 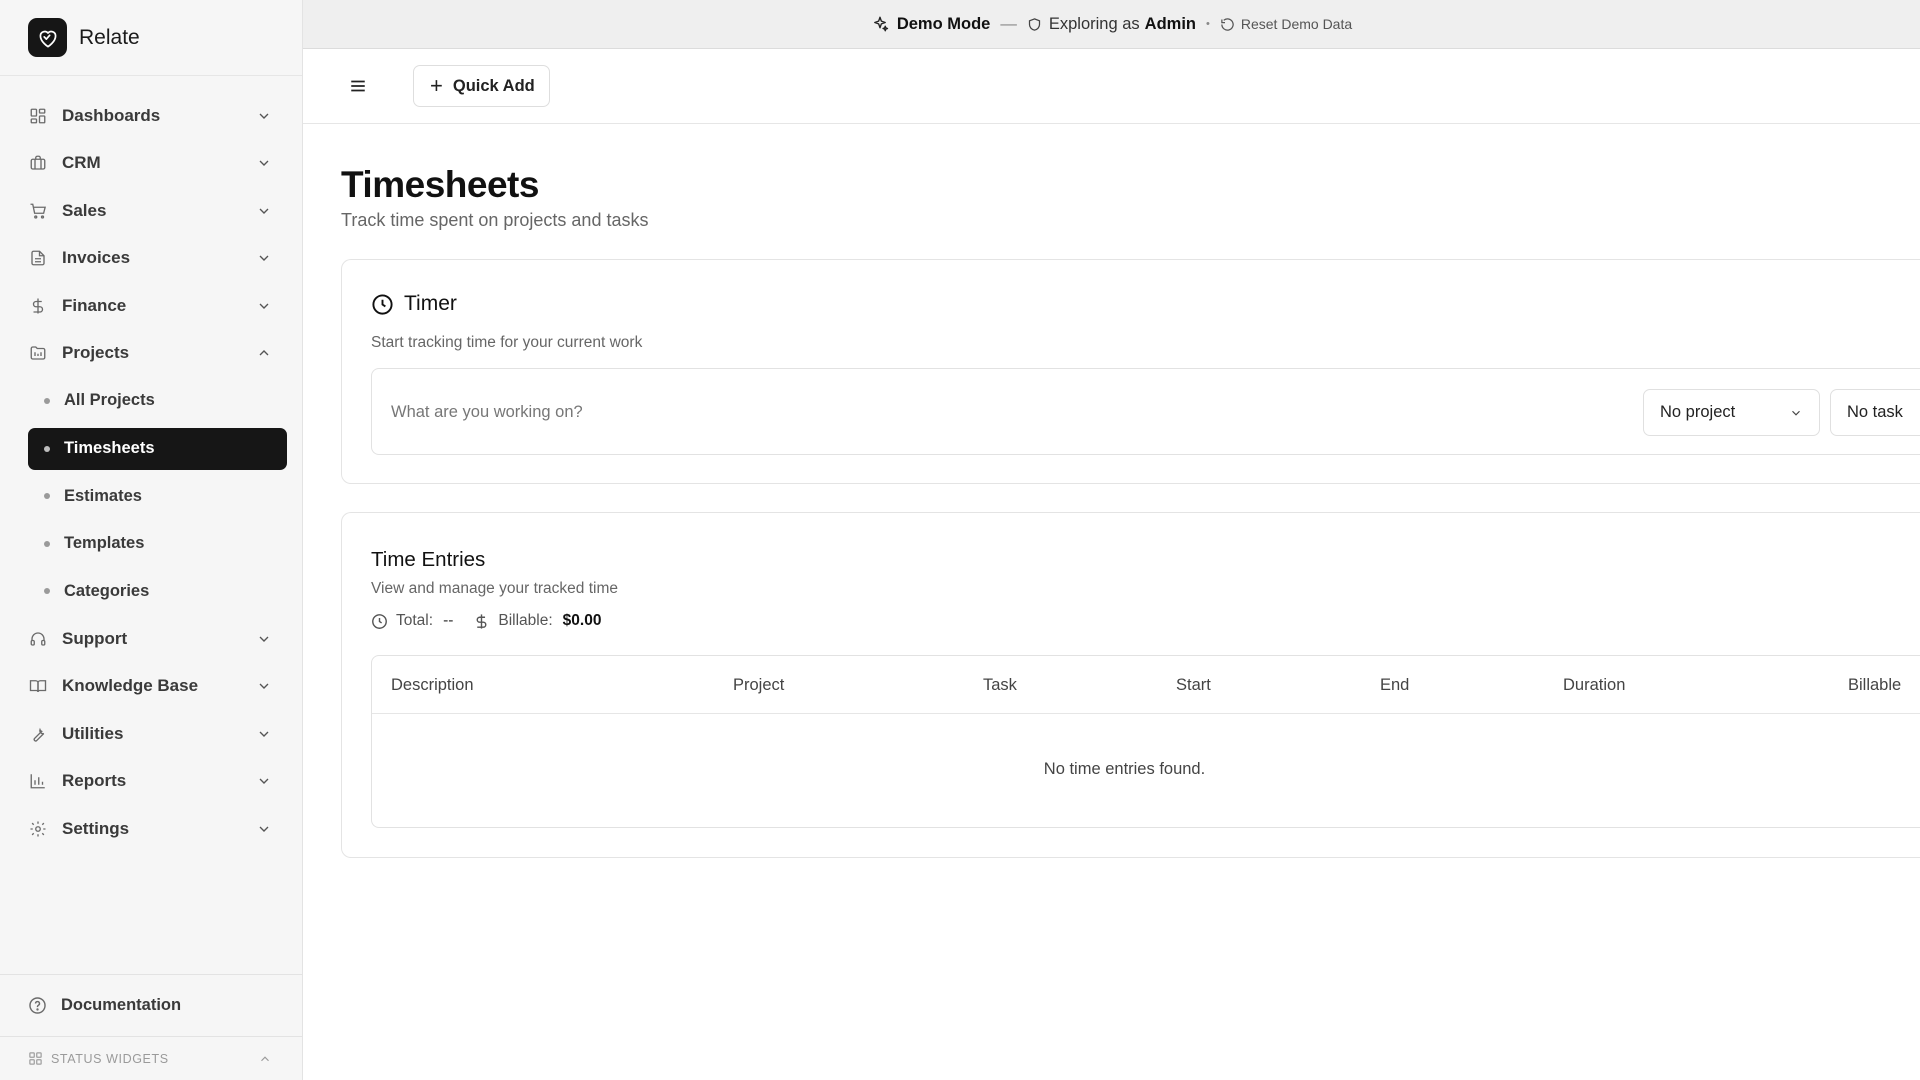 I want to click on dashboard-icon, so click(x=38, y=116).